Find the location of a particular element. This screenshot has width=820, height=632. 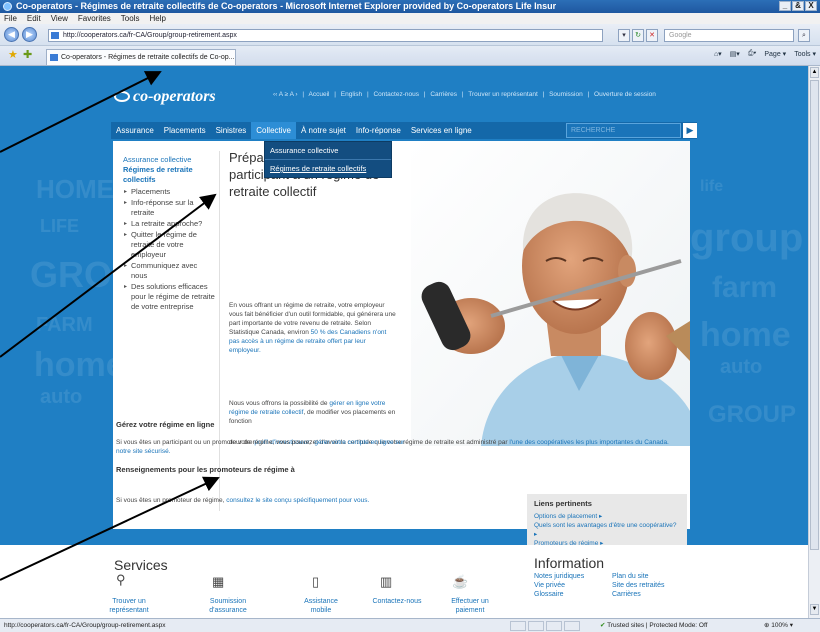

bg-word: GROUP is located at coordinates (752, 414).